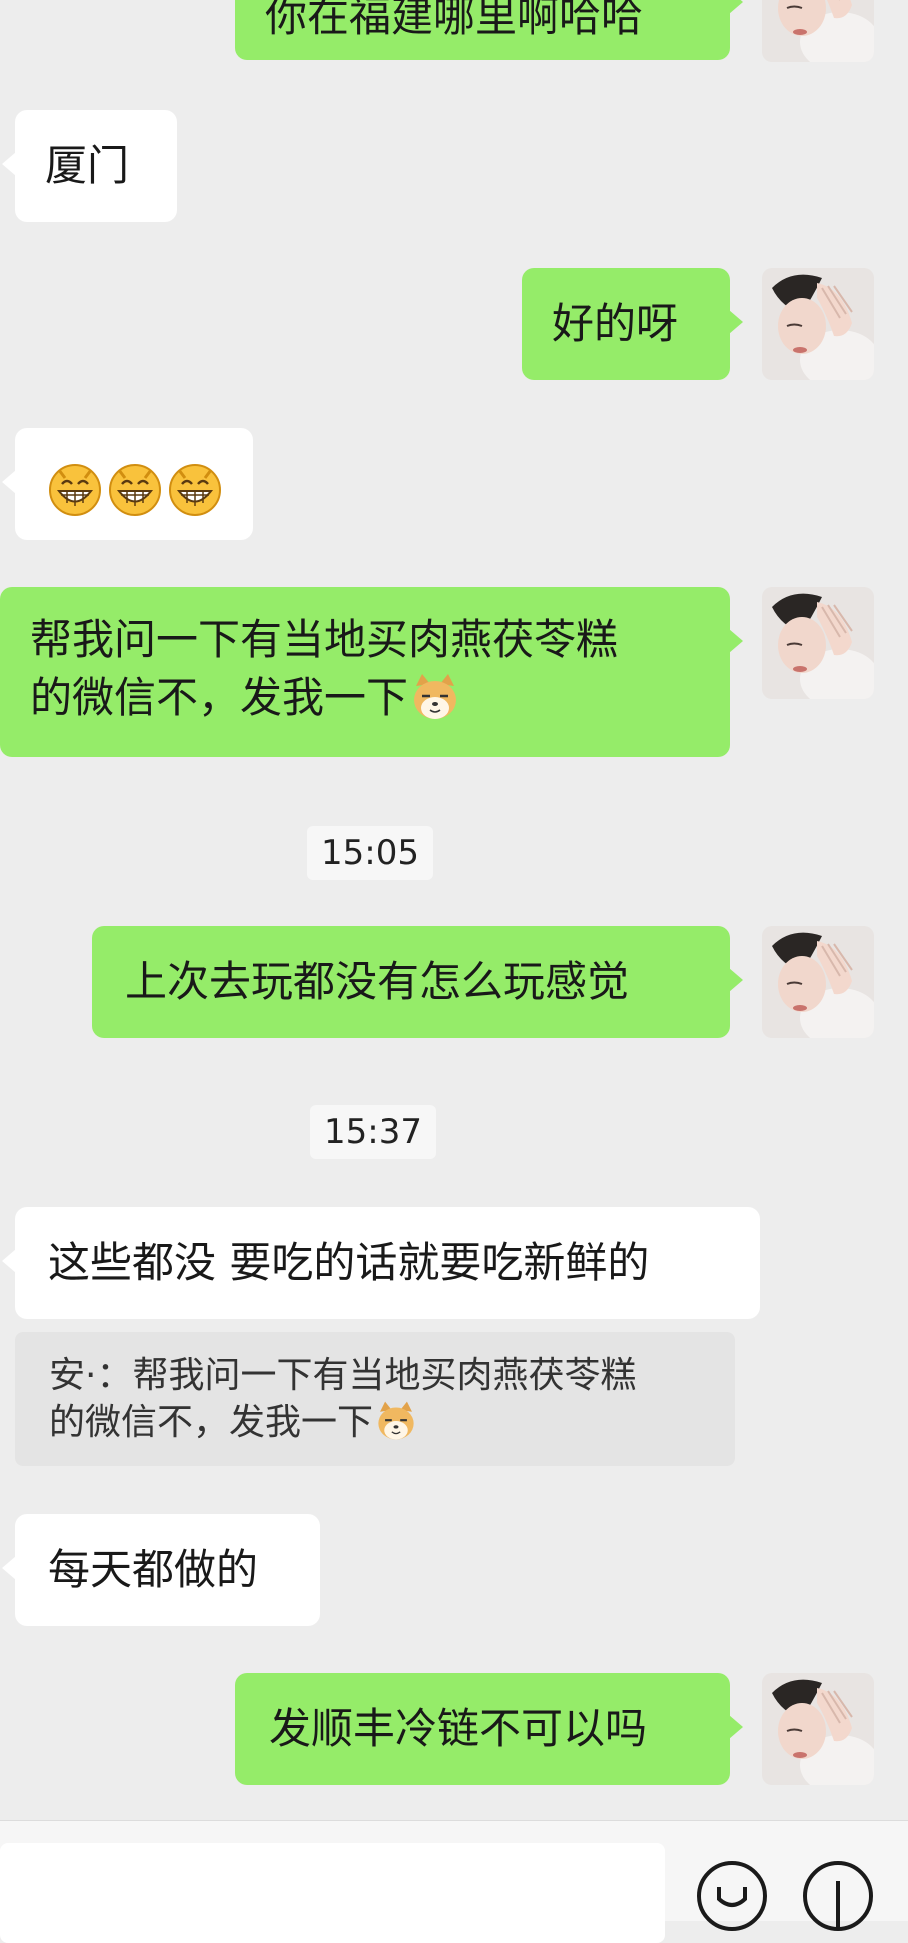  I want to click on message-input, so click(332, 1893).